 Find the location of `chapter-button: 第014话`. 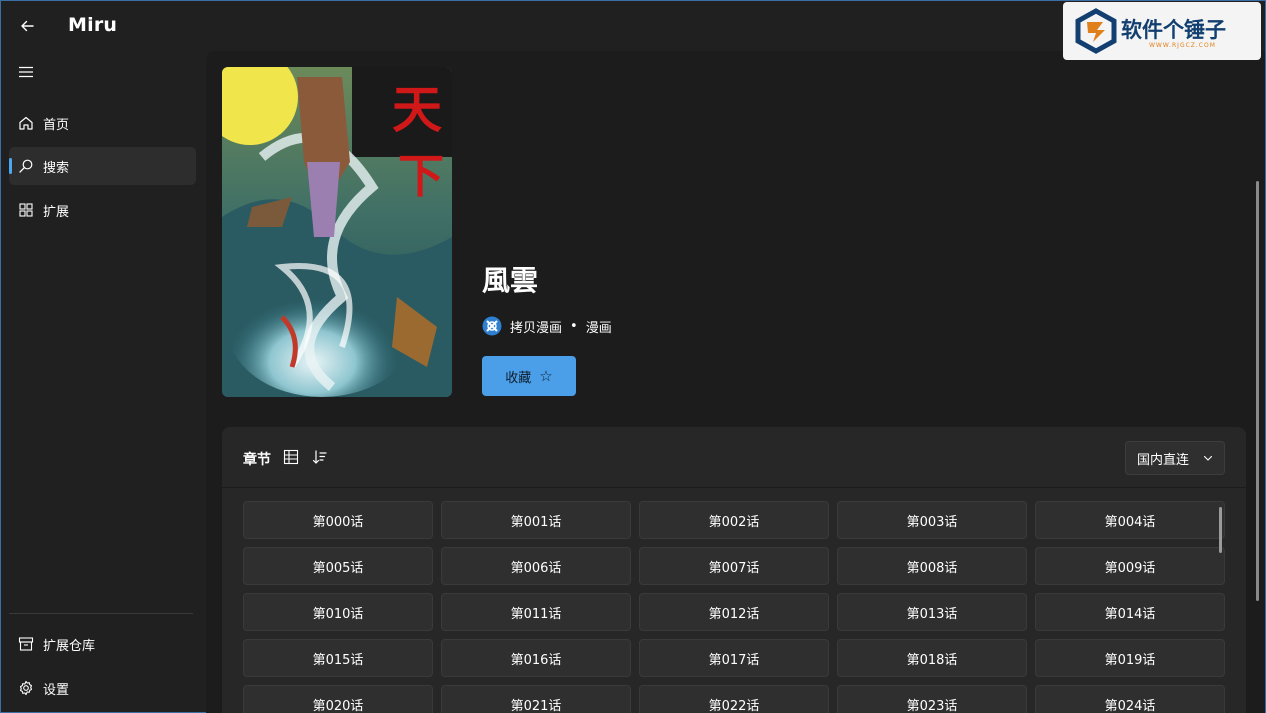

chapter-button: 第014话 is located at coordinates (1130, 612).